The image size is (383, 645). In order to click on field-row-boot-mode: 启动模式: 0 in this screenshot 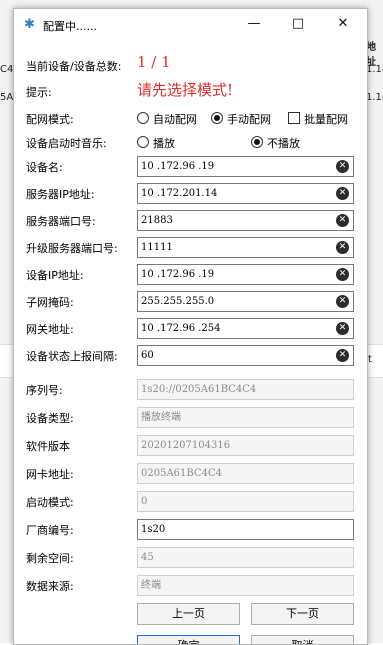, I will do `click(190, 502)`.